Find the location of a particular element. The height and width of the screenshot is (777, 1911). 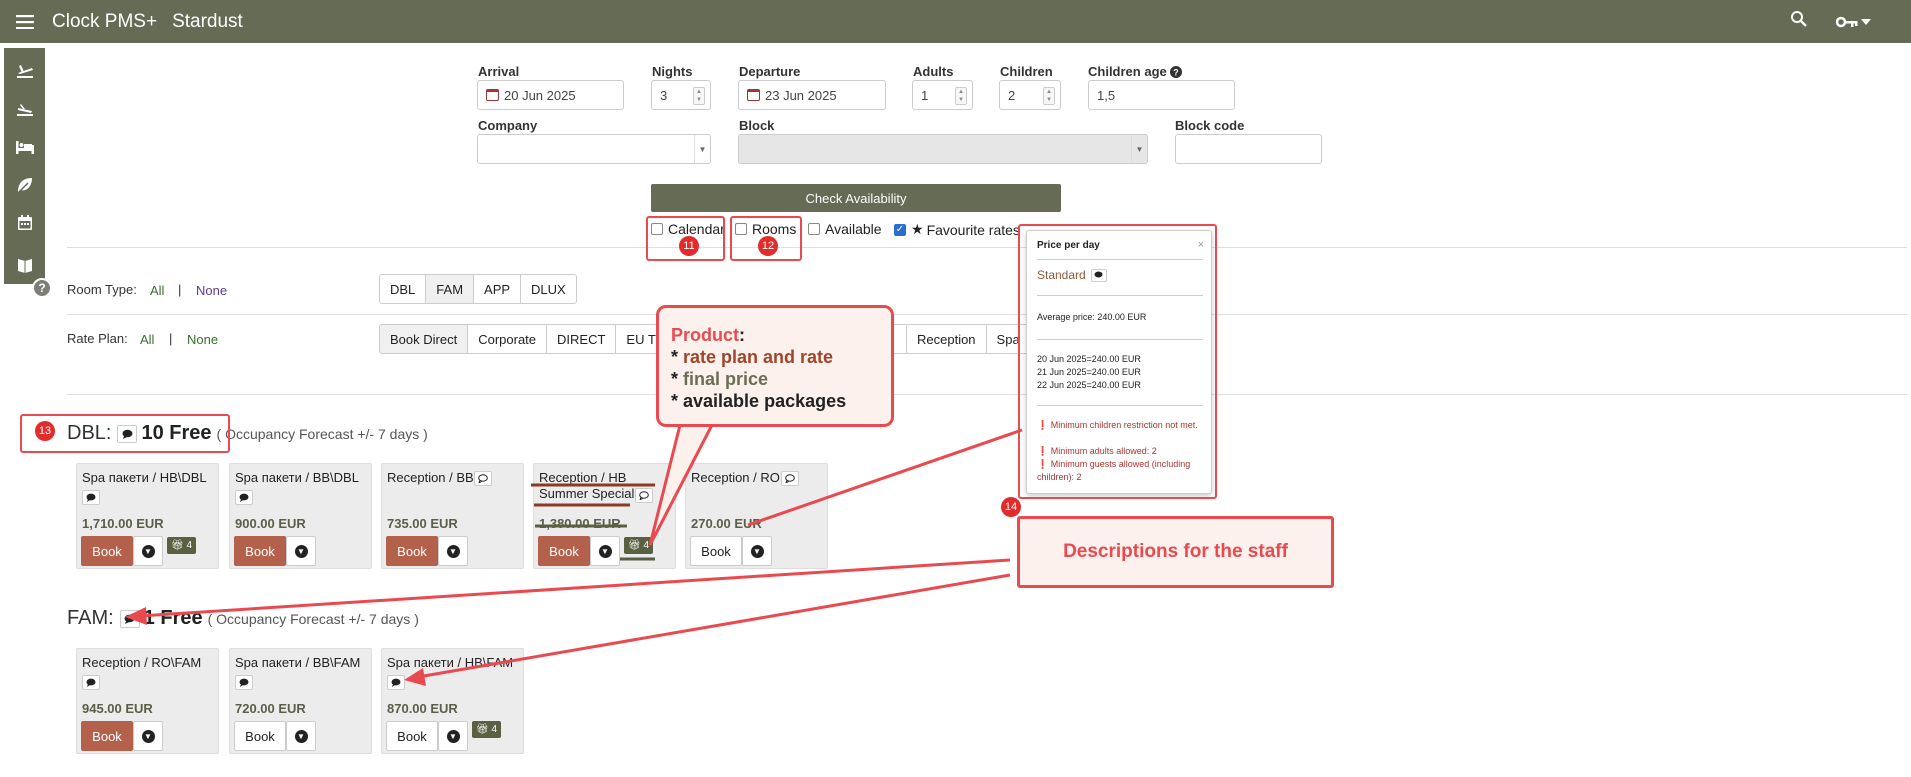

arrival-label: Arrival is located at coordinates (499, 71).